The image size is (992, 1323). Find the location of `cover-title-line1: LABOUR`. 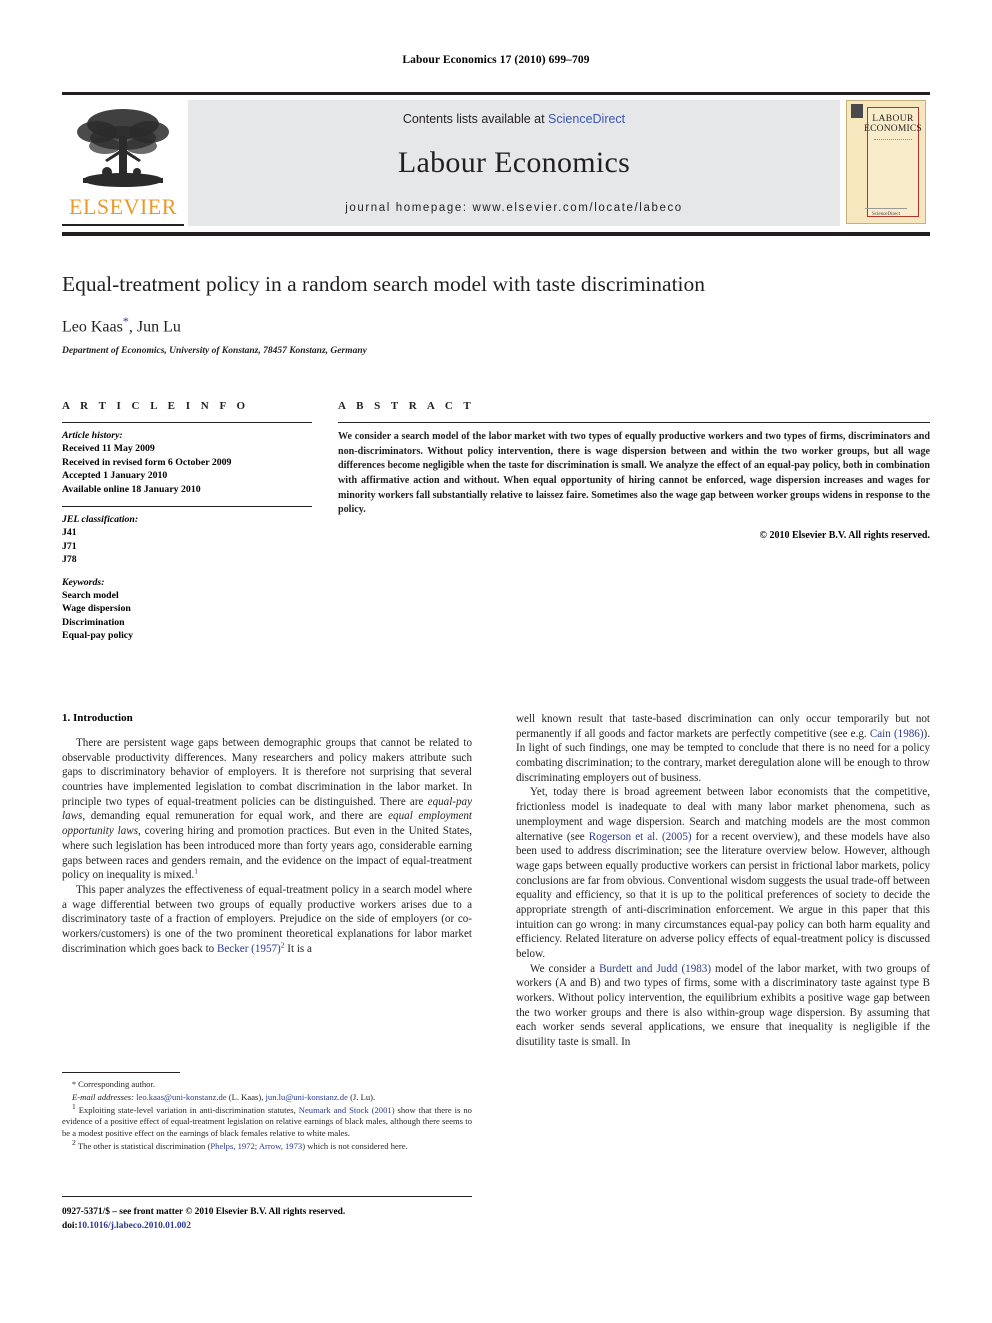

cover-title-line1: LABOUR is located at coordinates (893, 119).